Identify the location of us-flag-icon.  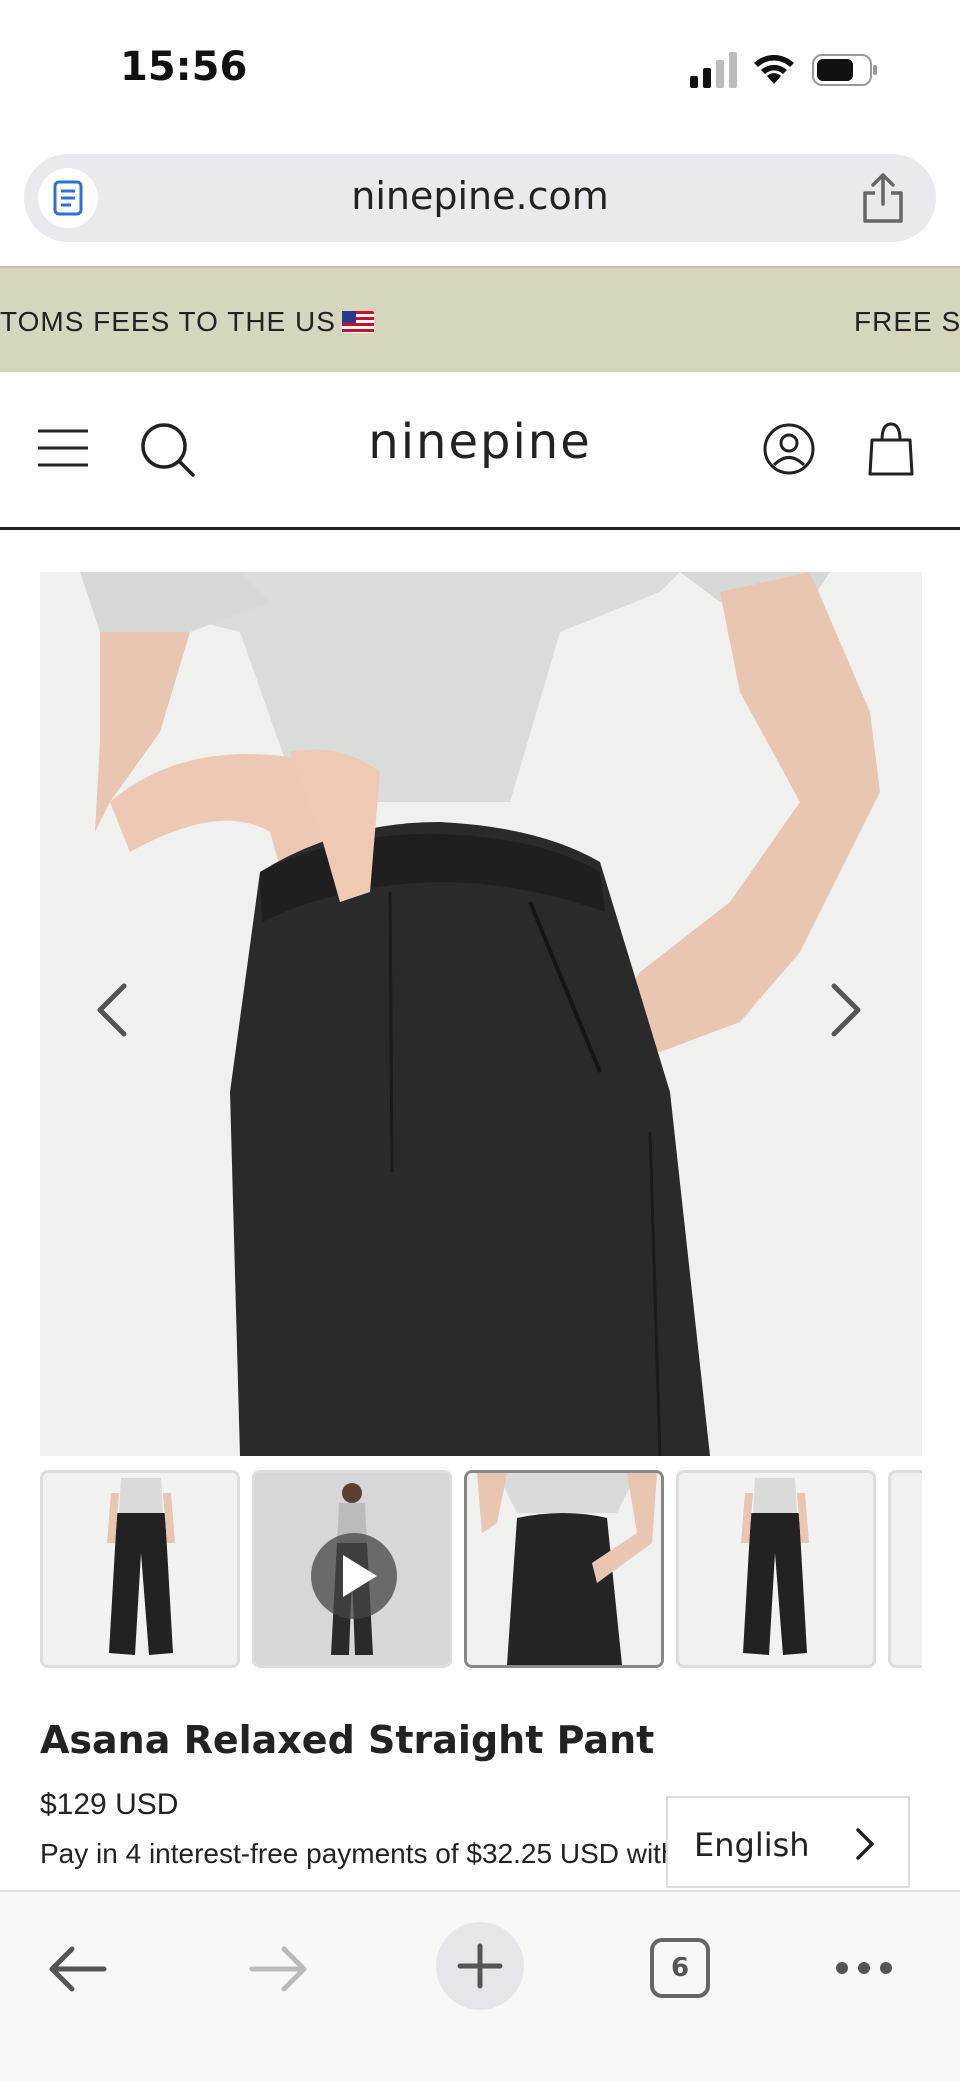
(357, 322).